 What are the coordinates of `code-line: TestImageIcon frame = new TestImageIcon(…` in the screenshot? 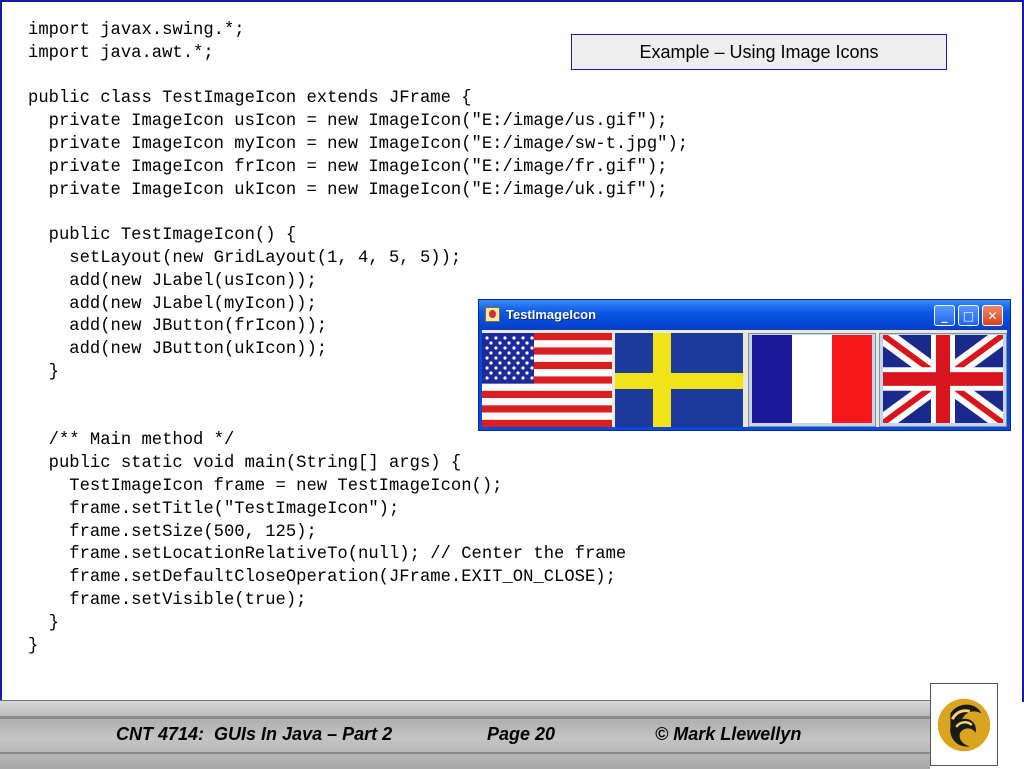 It's located at (265, 486).